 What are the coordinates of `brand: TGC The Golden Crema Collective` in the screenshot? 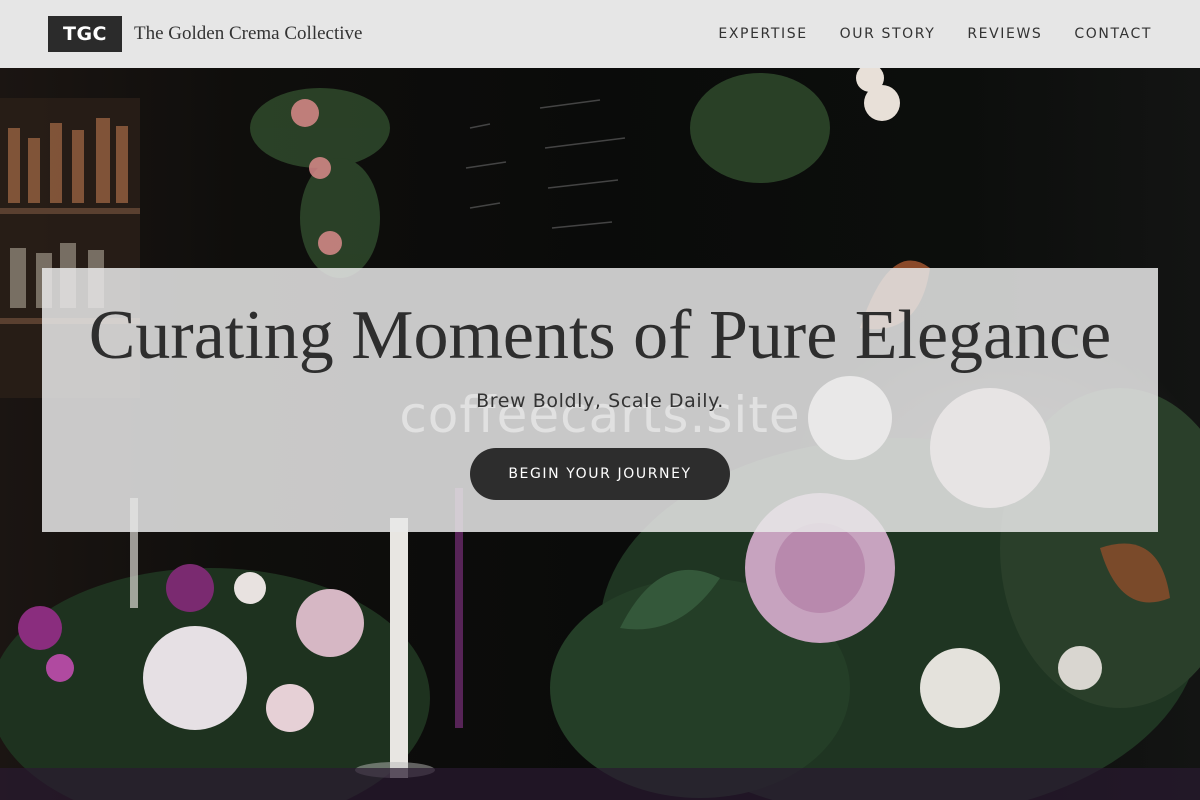 It's located at (205, 34).